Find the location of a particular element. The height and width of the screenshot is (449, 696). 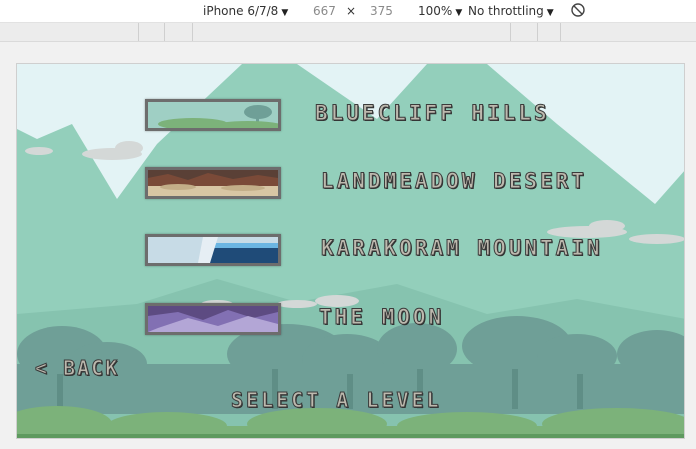

device-select-label: iPhone 6/7/8 is located at coordinates (241, 11).